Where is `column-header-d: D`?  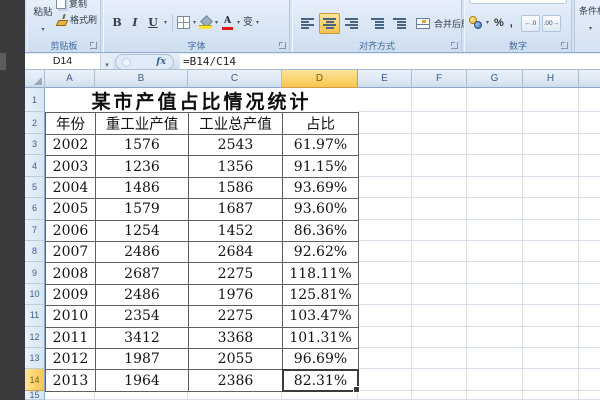 column-header-d: D is located at coordinates (320, 79).